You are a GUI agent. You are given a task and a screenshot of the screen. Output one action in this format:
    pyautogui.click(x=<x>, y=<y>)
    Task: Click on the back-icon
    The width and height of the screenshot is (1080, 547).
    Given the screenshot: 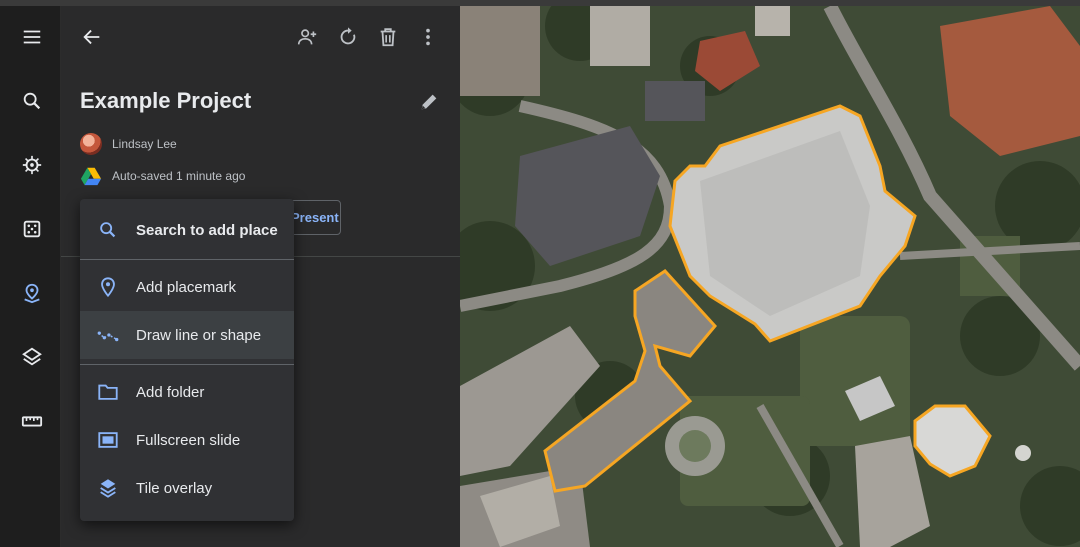 What is the action you would take?
    pyautogui.click(x=91, y=37)
    